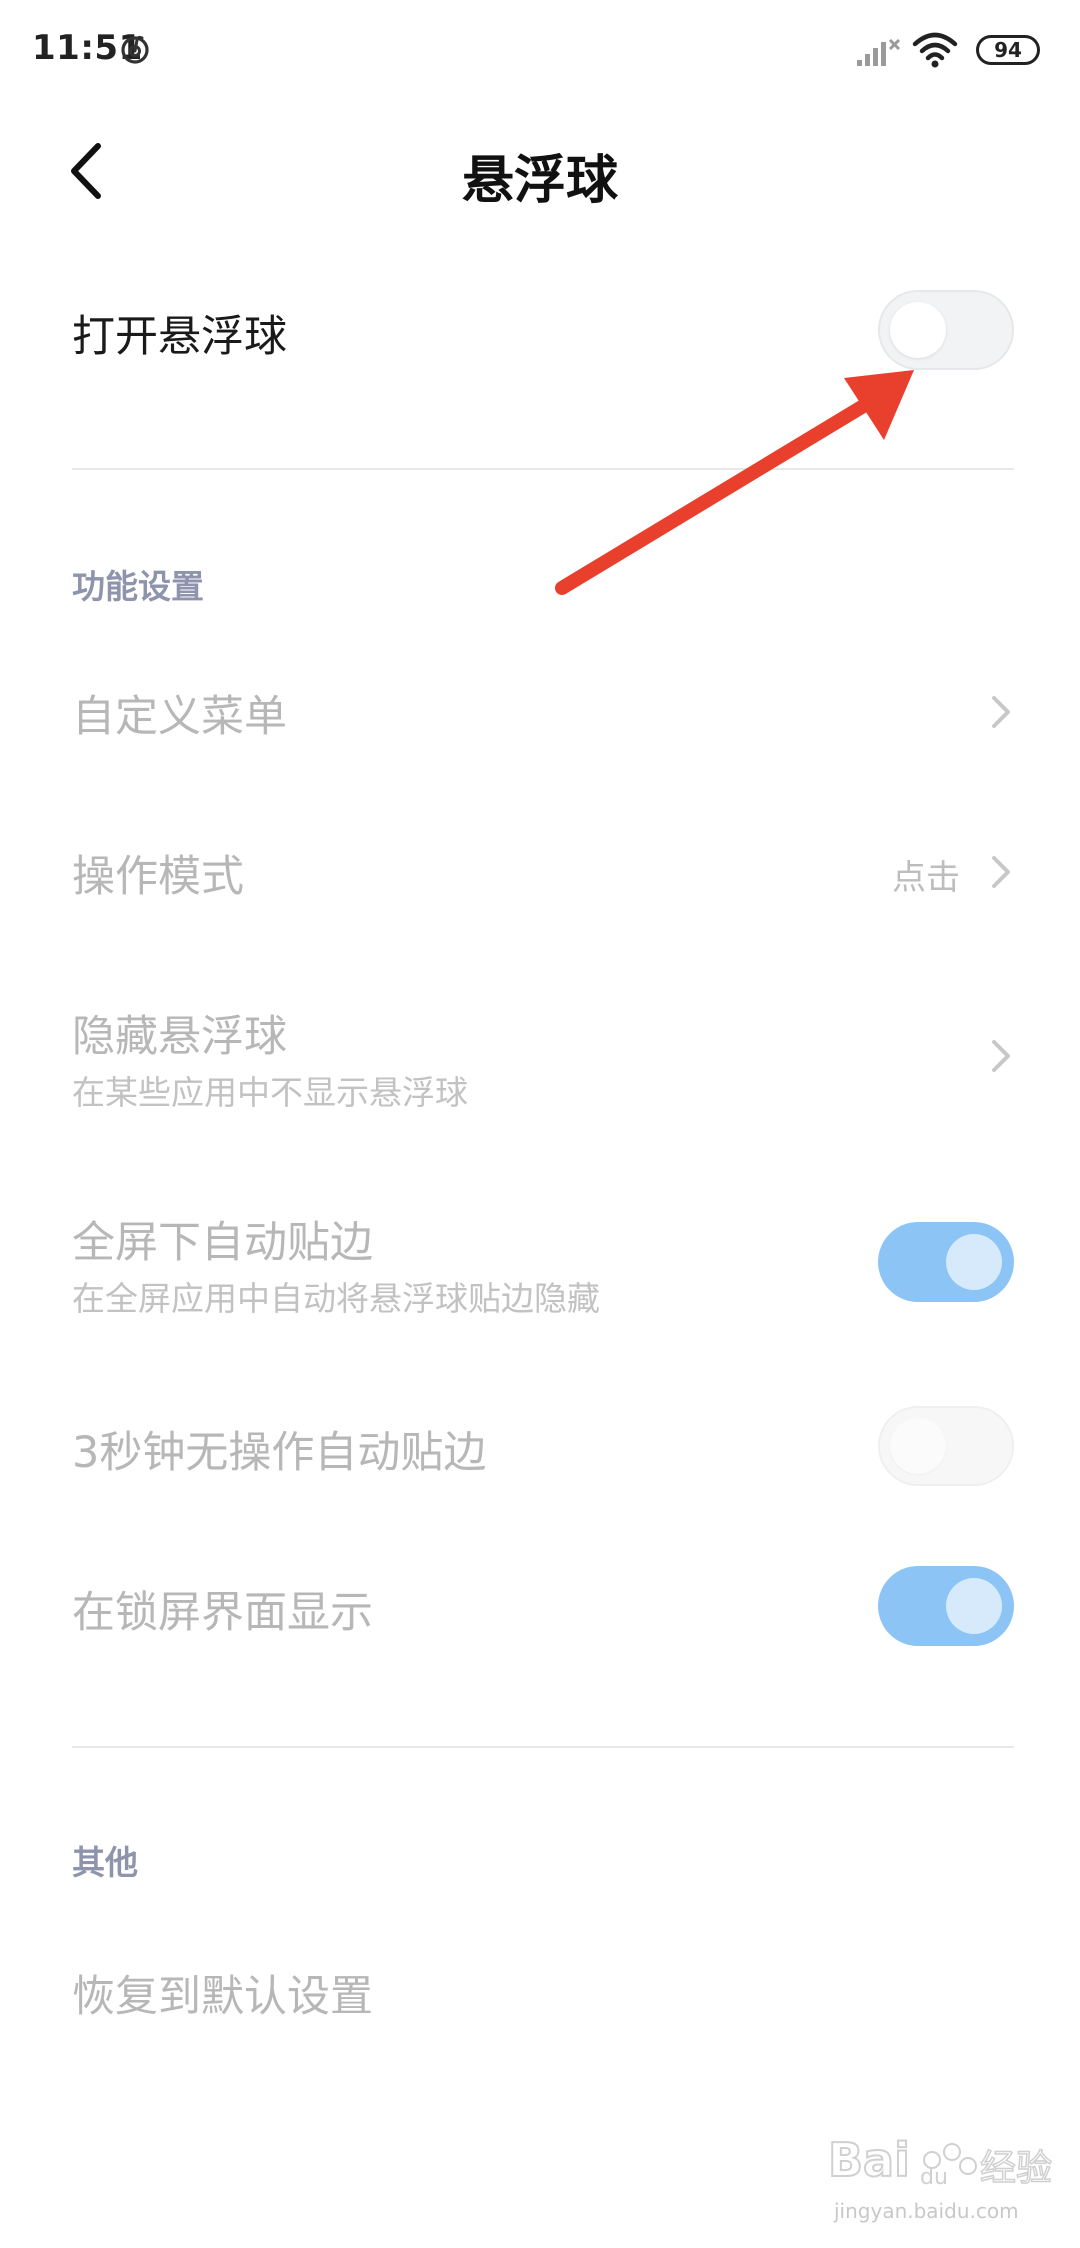 This screenshot has height=2248, width=1080. Describe the element at coordinates (179, 337) in the screenshot. I see `main-toggle-label: 打开悬浮球` at that location.